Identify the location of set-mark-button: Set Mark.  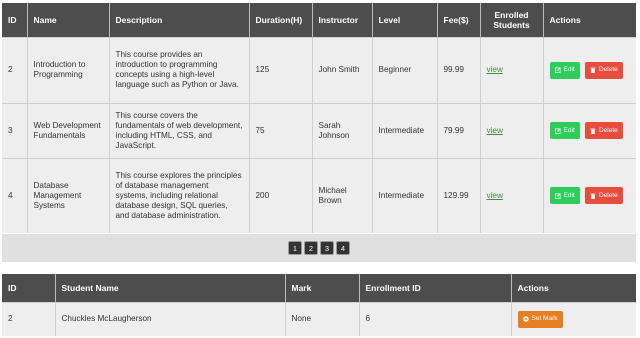
(540, 319).